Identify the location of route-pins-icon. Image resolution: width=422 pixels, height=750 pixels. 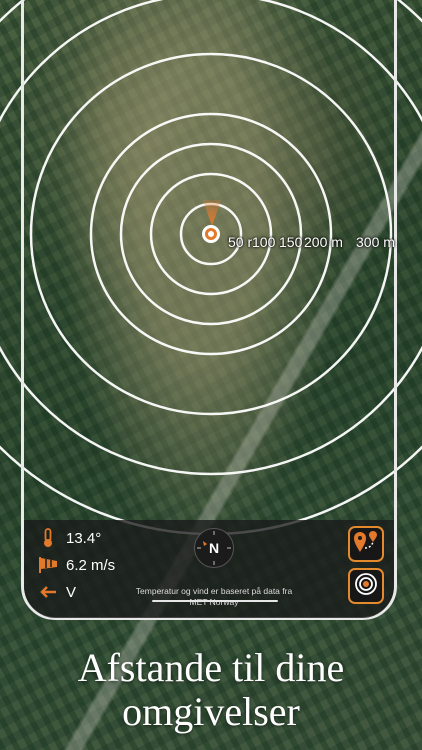
(366, 544).